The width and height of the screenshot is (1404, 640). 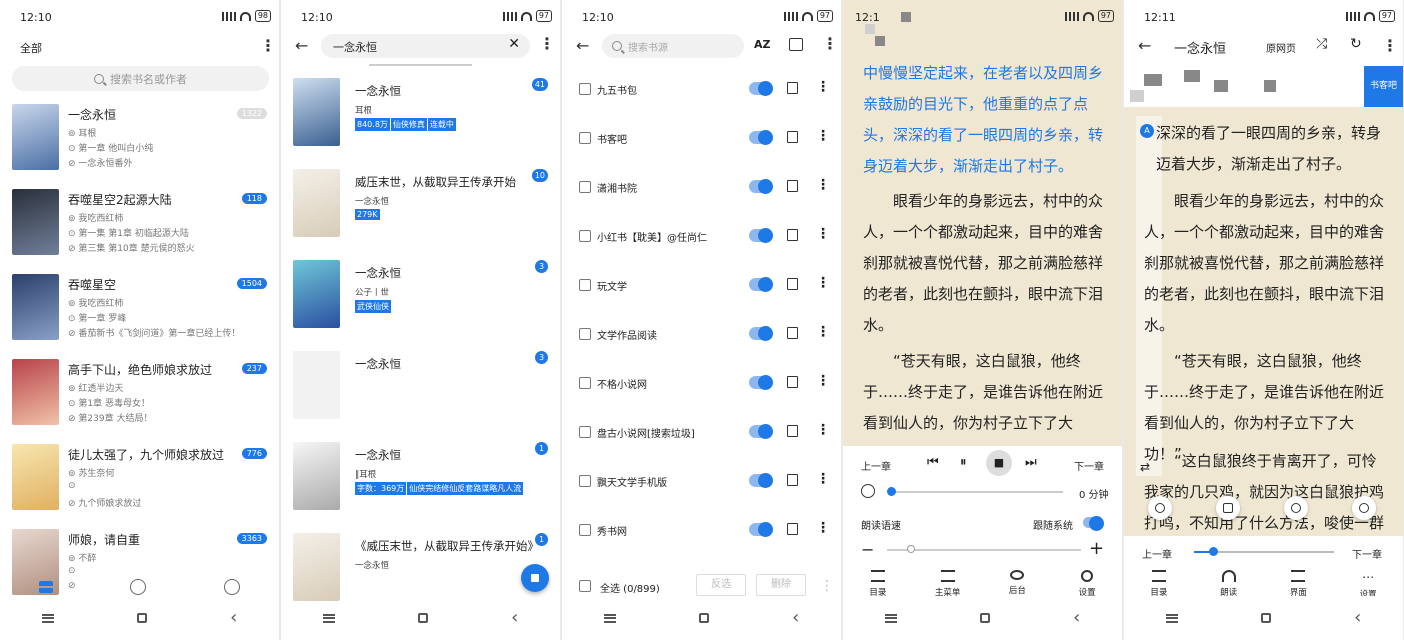 What do you see at coordinates (1356, 44) in the screenshot?
I see `refresh-icon: ↻` at bounding box center [1356, 44].